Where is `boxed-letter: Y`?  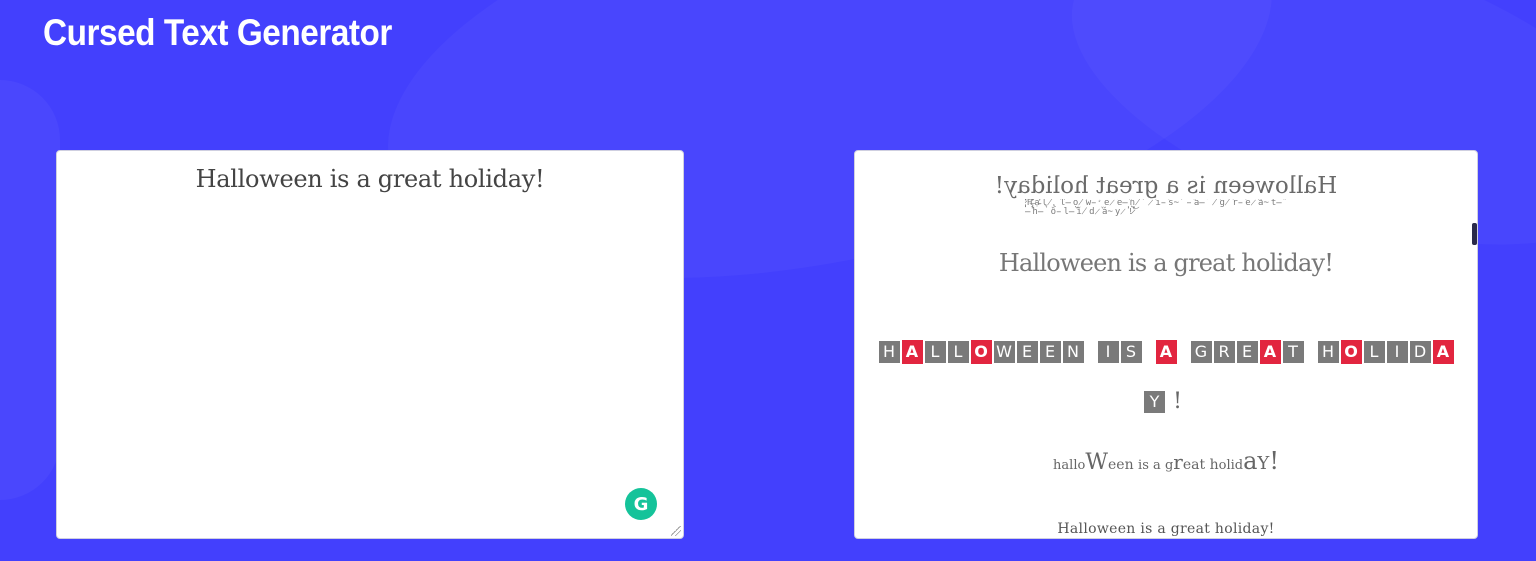 boxed-letter: Y is located at coordinates (1154, 401).